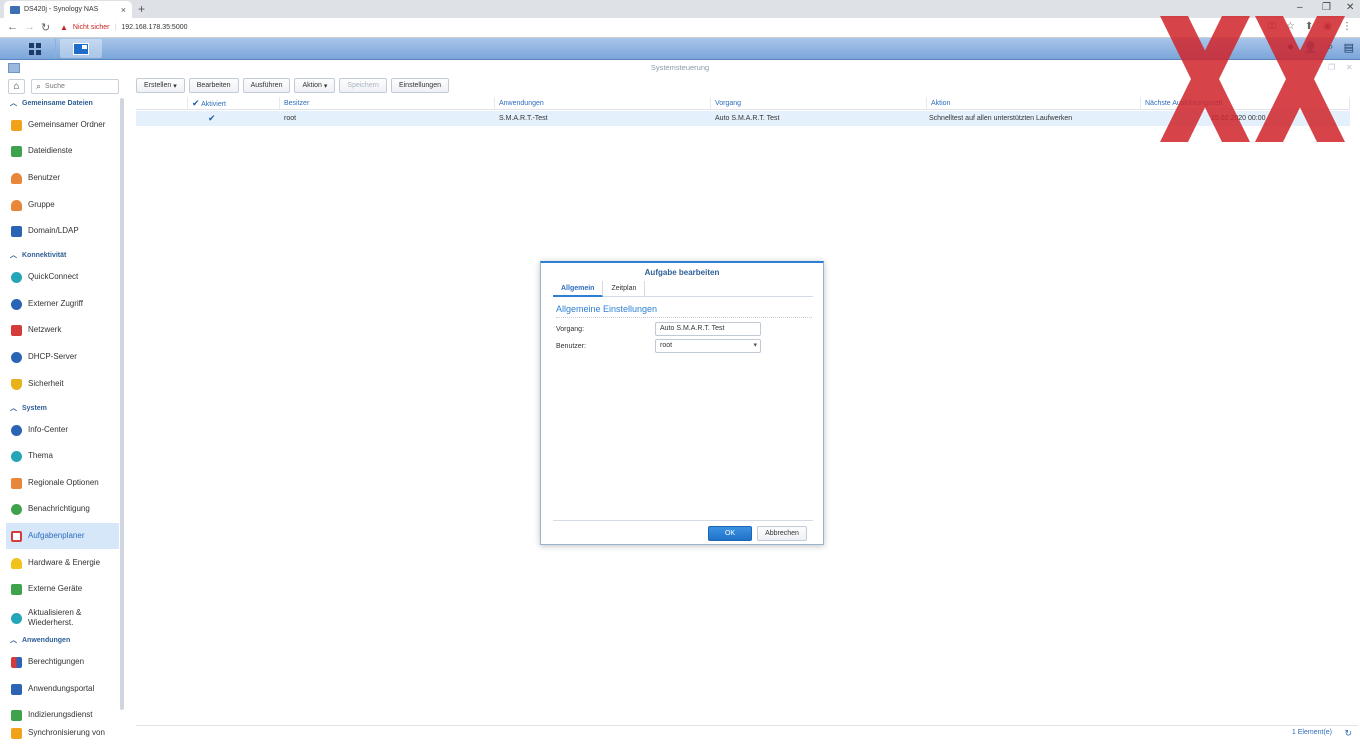  Describe the element at coordinates (62, 330) in the screenshot. I see `sidebar-item-network: Netzwerk` at that location.